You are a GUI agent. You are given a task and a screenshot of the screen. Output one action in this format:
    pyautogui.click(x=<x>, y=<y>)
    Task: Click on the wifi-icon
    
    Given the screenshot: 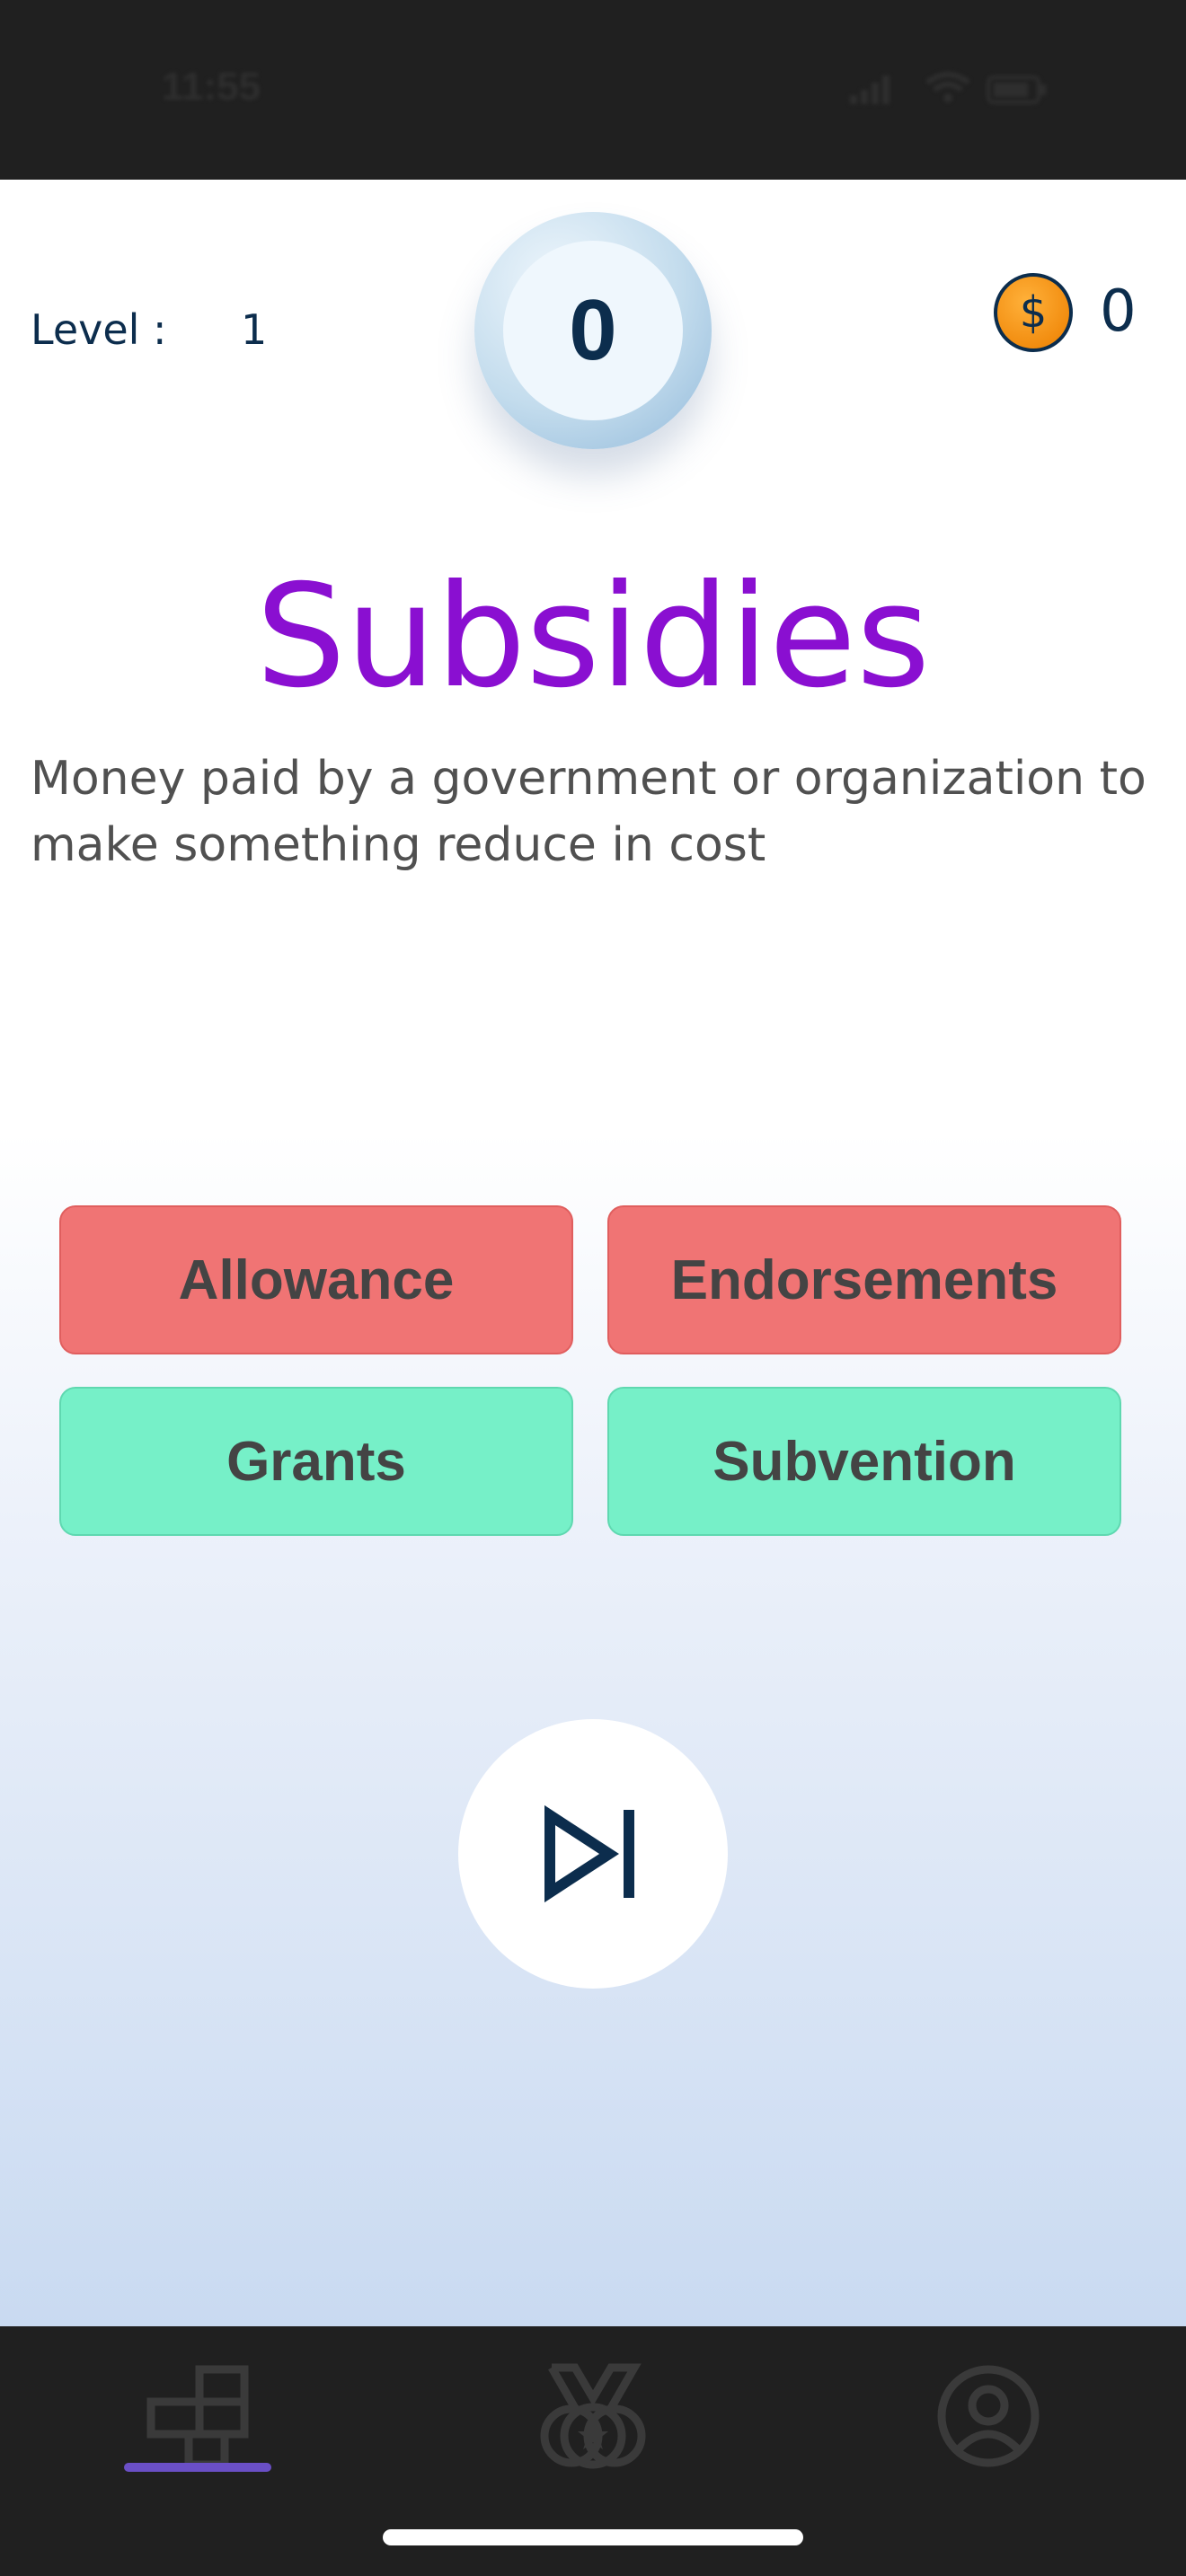 What is the action you would take?
    pyautogui.click(x=947, y=87)
    